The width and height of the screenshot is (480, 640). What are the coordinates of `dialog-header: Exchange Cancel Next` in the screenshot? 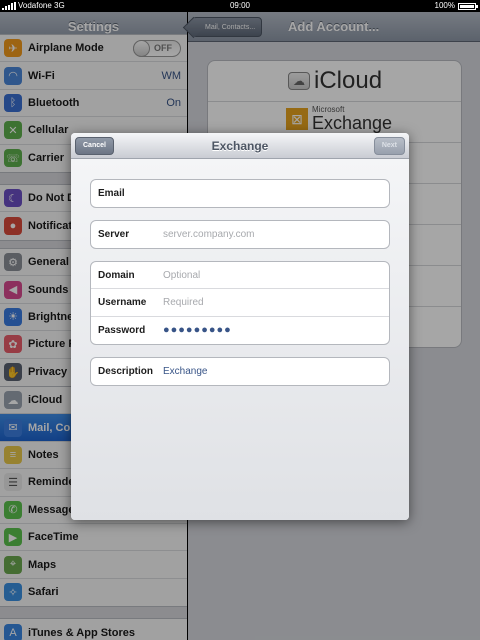 It's located at (240, 146).